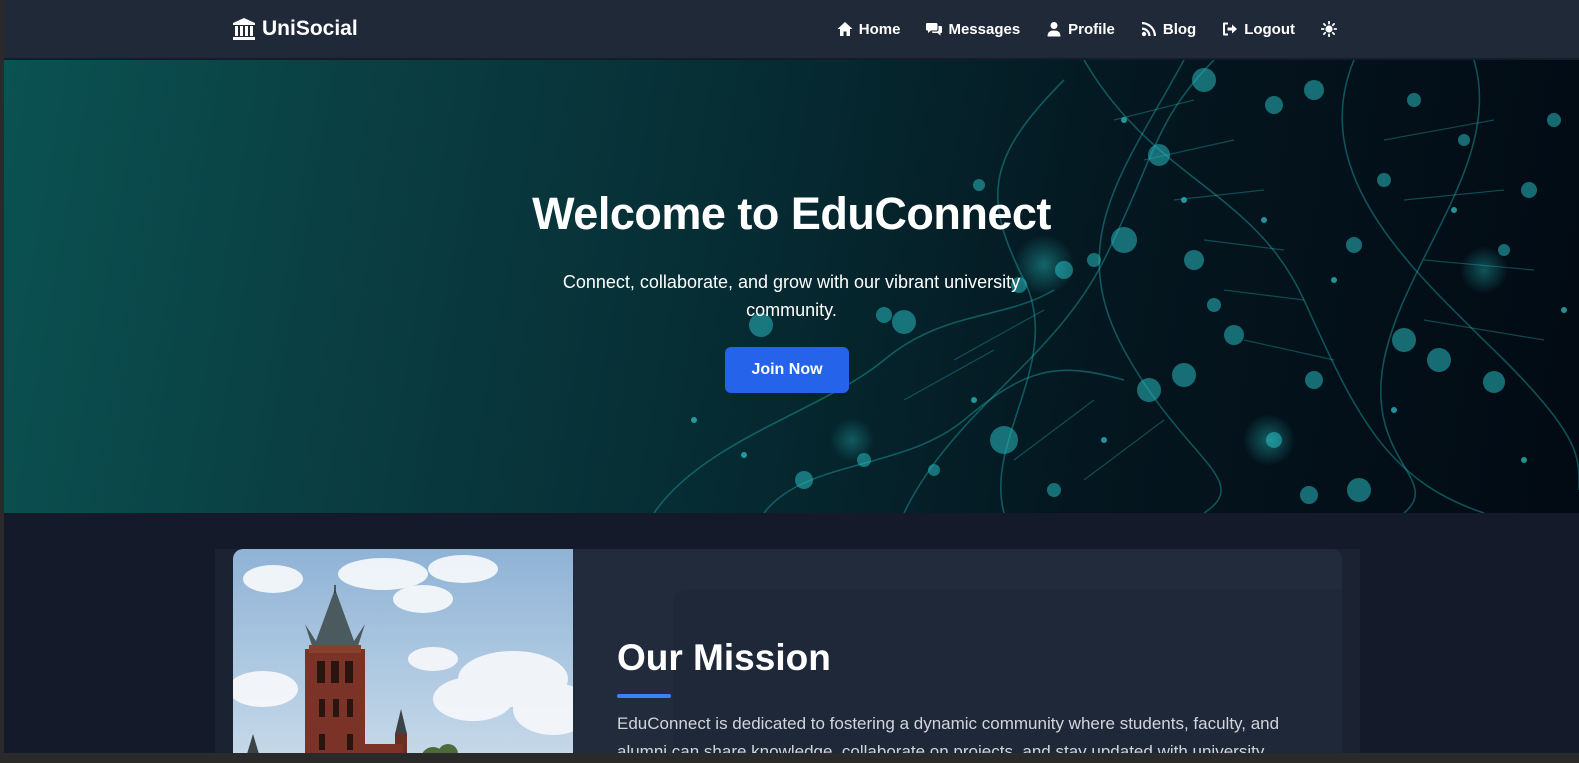 The height and width of the screenshot is (763, 1579). What do you see at coordinates (244, 29) in the screenshot?
I see `university-icon` at bounding box center [244, 29].